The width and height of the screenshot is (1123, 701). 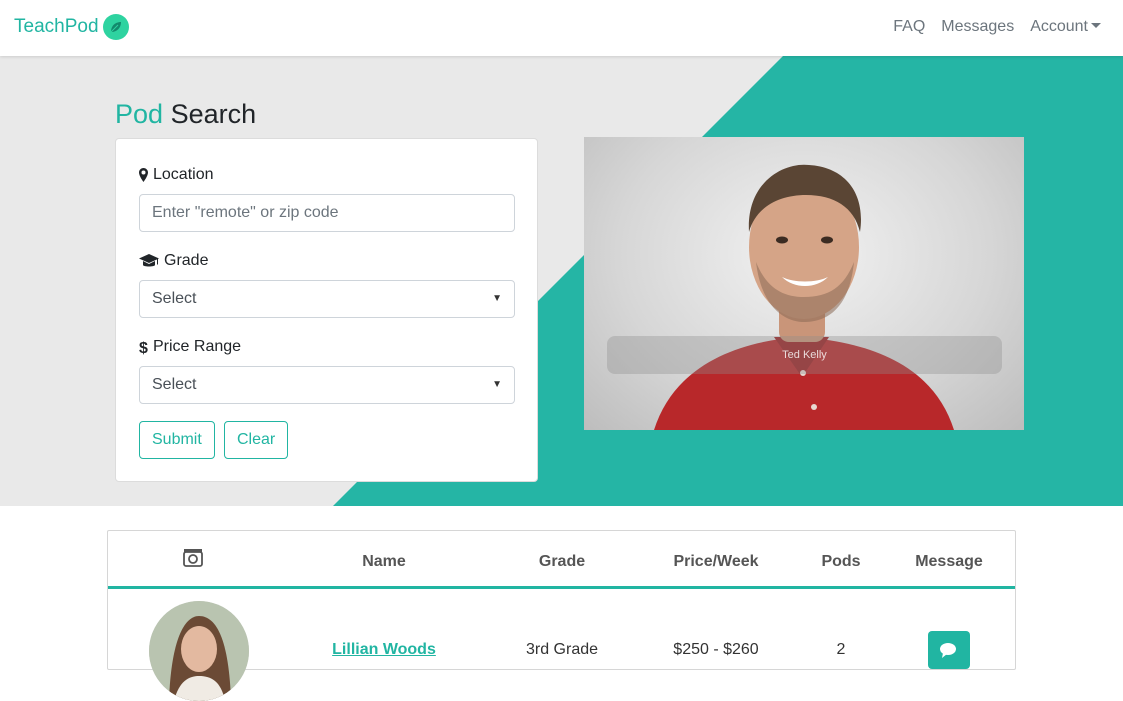 What do you see at coordinates (327, 213) in the screenshot?
I see `location-input` at bounding box center [327, 213].